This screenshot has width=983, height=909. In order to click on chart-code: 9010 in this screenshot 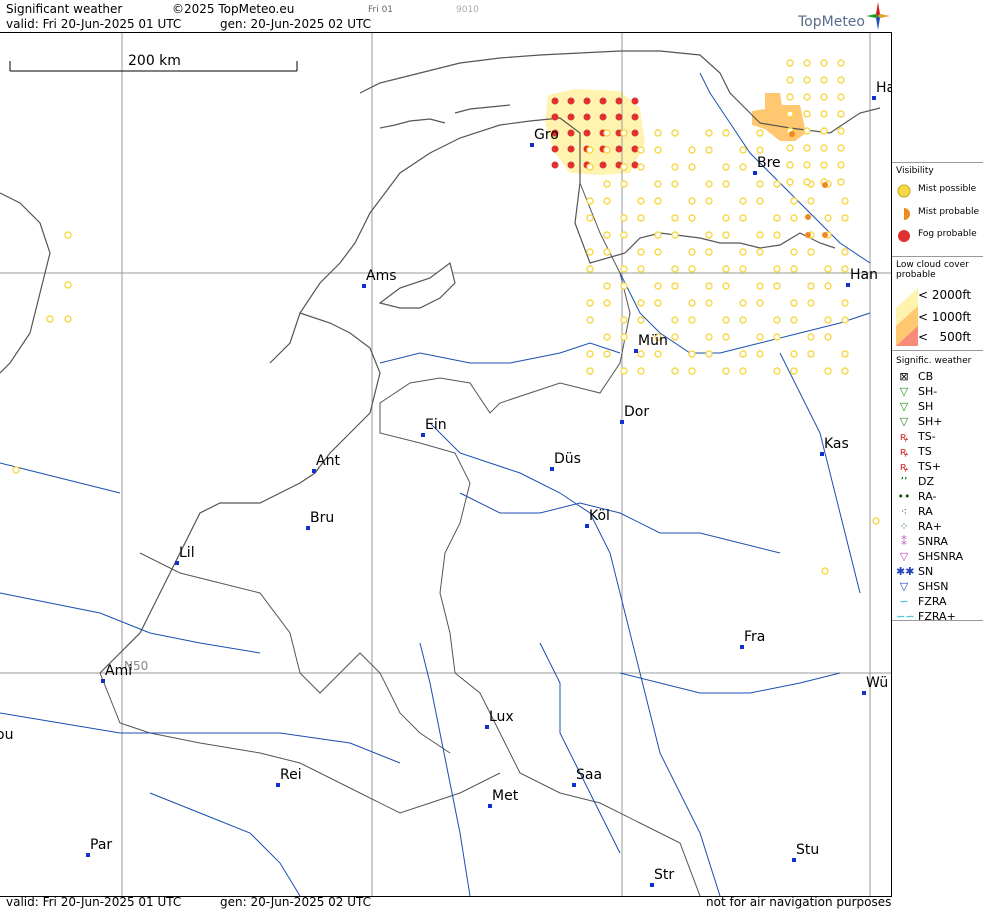, I will do `click(467, 10)`.